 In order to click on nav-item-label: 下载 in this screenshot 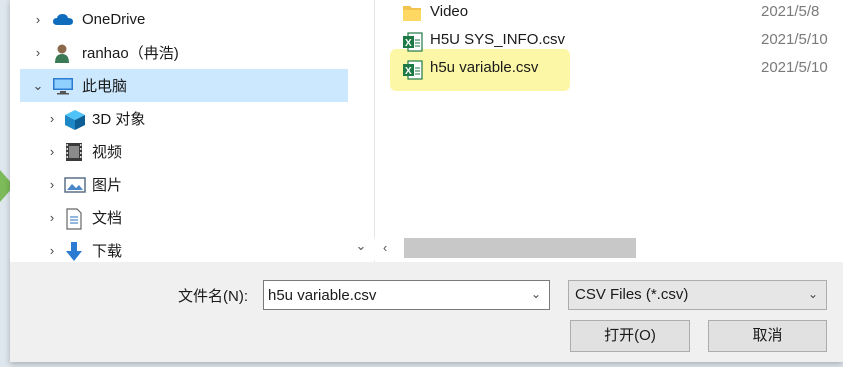, I will do `click(107, 251)`.